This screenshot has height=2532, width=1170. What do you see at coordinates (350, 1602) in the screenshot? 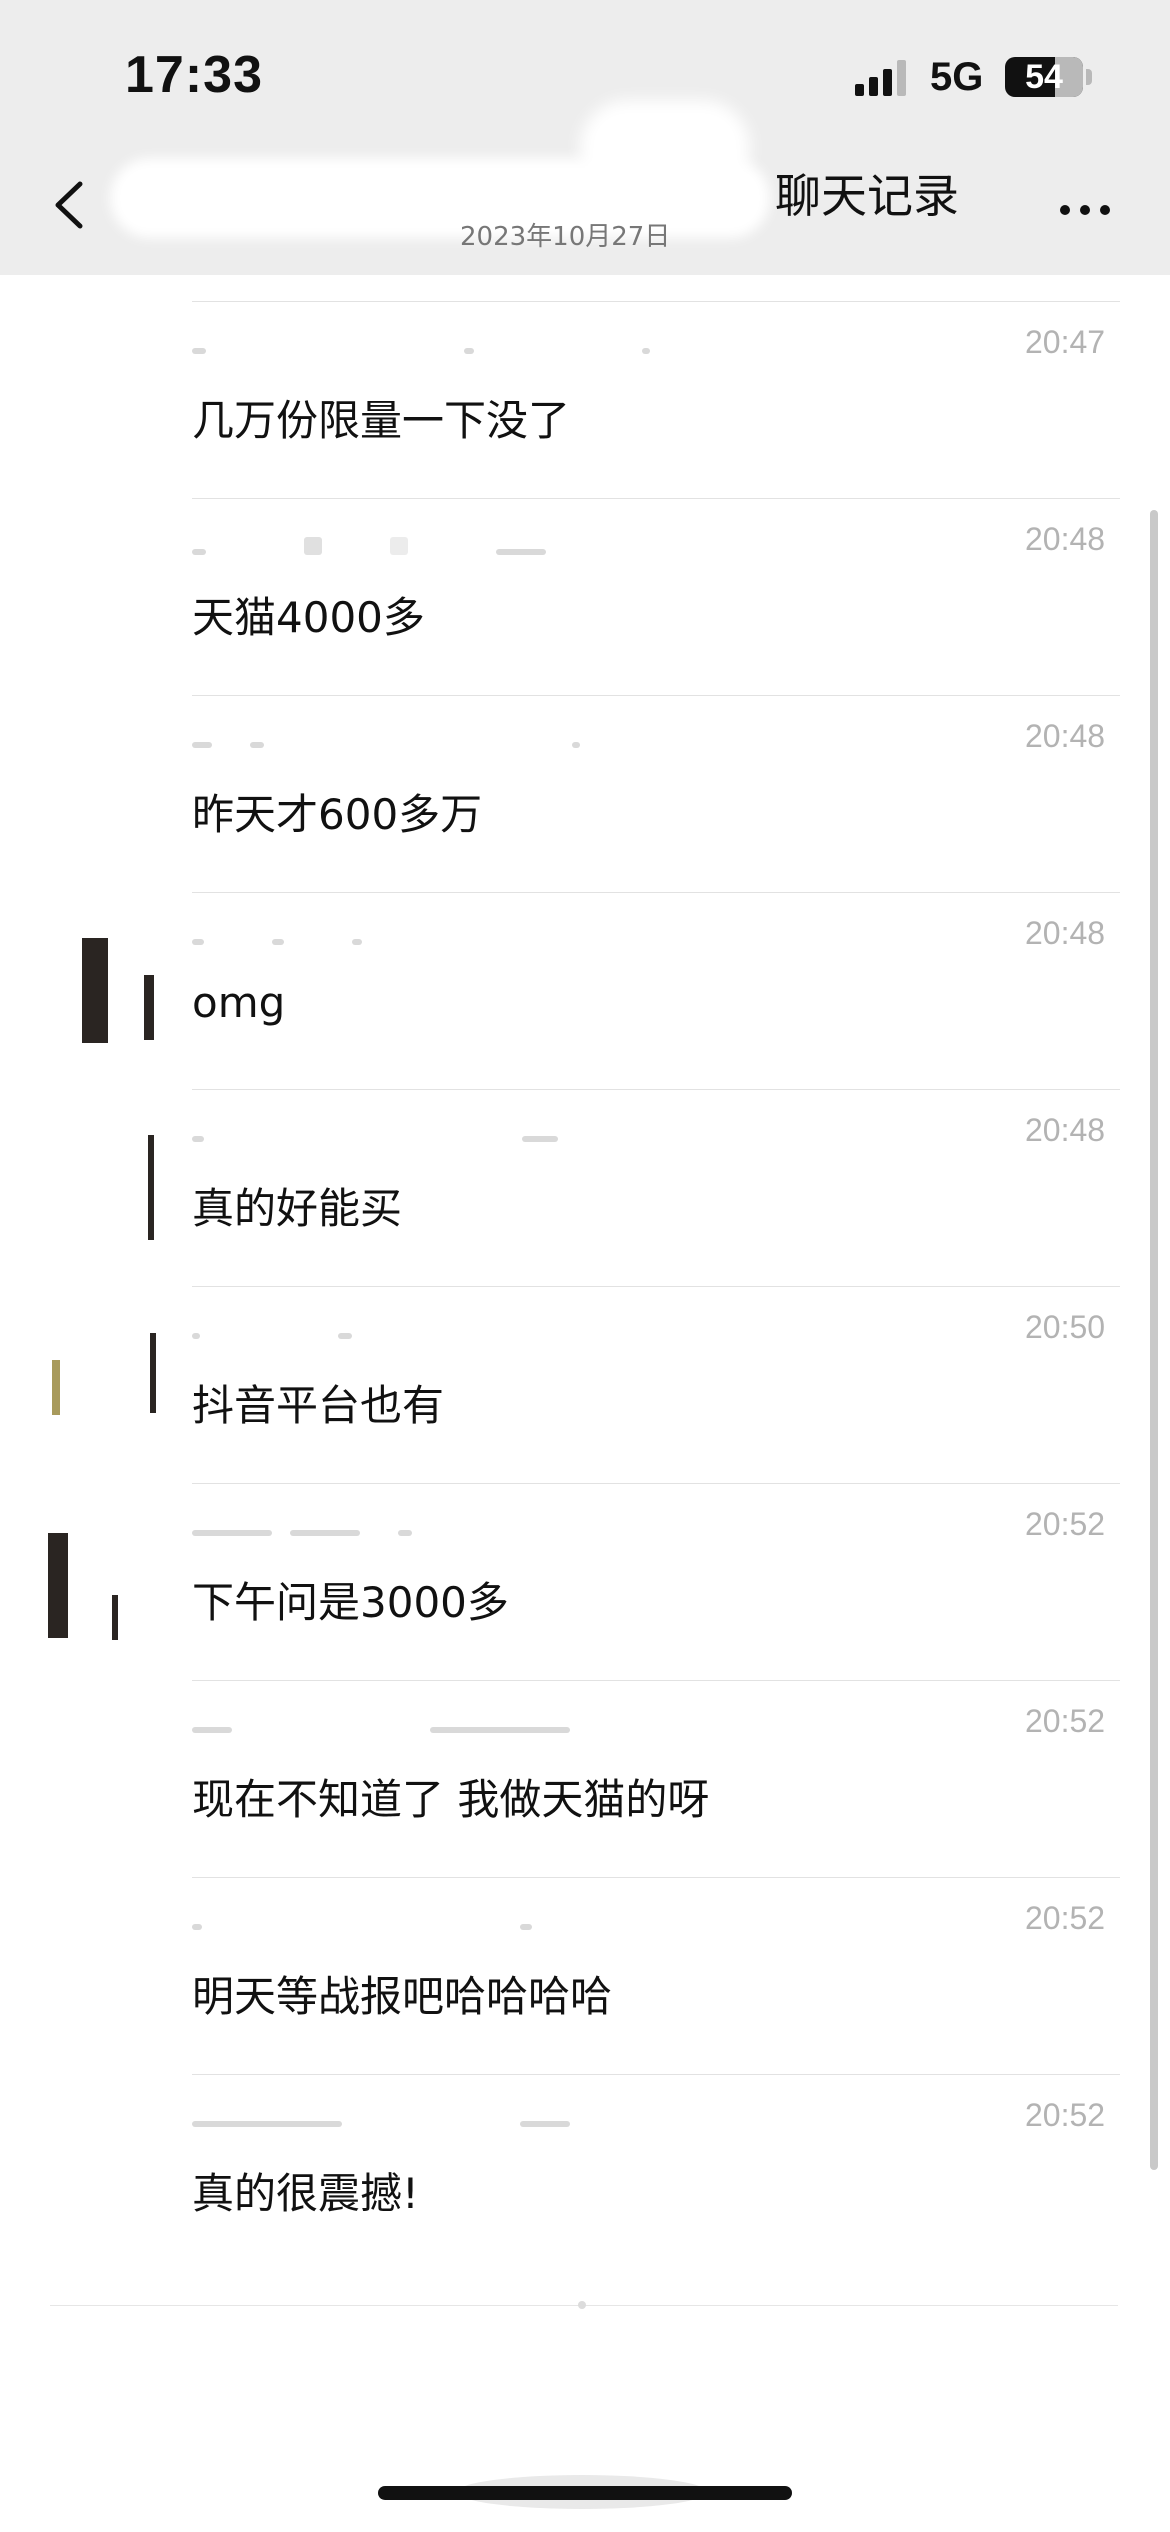
I see `message-text: 下午问是3000多` at bounding box center [350, 1602].